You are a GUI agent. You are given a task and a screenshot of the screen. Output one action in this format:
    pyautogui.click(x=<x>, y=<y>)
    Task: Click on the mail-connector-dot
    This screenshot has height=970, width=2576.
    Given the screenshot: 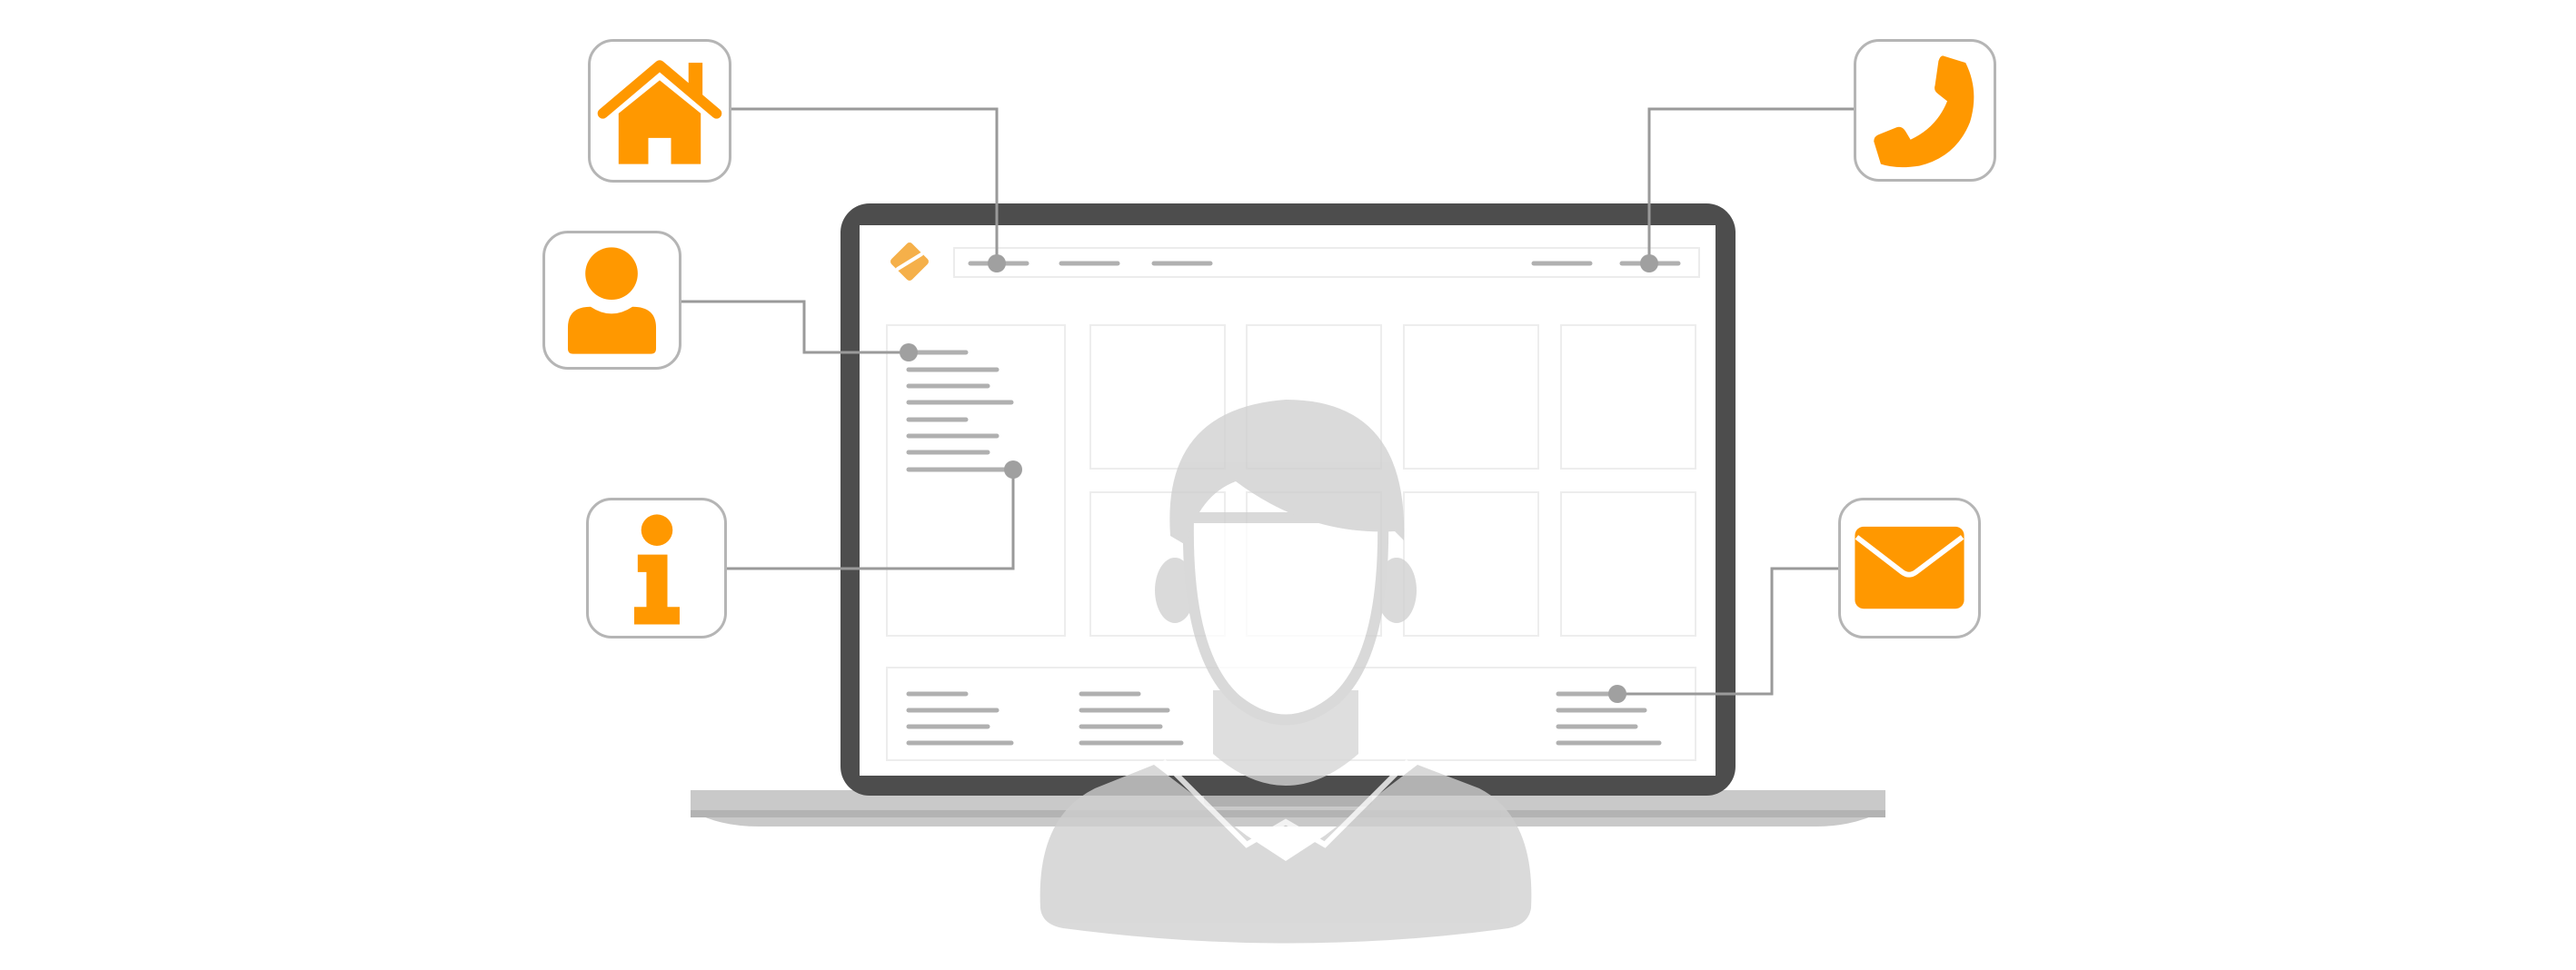 What is the action you would take?
    pyautogui.click(x=1617, y=694)
    